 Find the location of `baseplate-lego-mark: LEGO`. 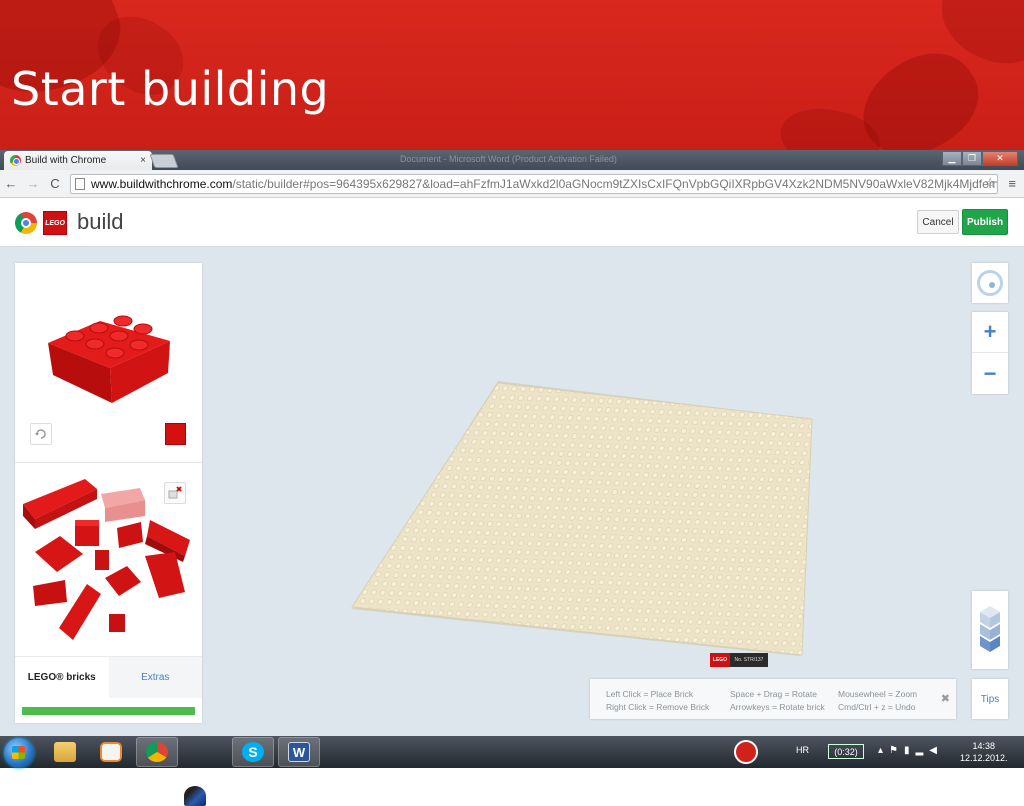

baseplate-lego-mark: LEGO is located at coordinates (720, 660).